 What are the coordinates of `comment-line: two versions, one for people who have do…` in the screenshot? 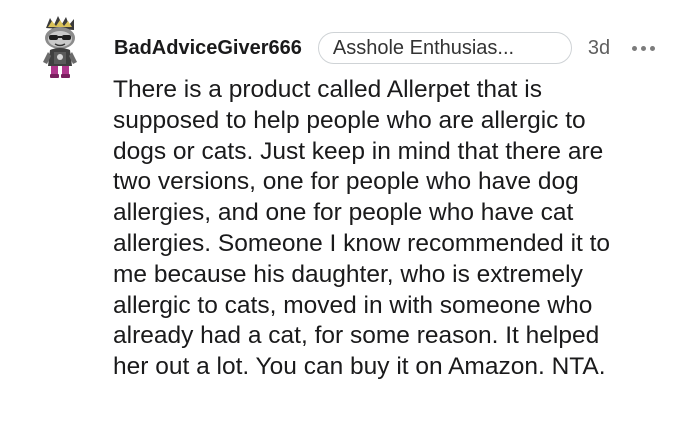 It's located at (346, 182).